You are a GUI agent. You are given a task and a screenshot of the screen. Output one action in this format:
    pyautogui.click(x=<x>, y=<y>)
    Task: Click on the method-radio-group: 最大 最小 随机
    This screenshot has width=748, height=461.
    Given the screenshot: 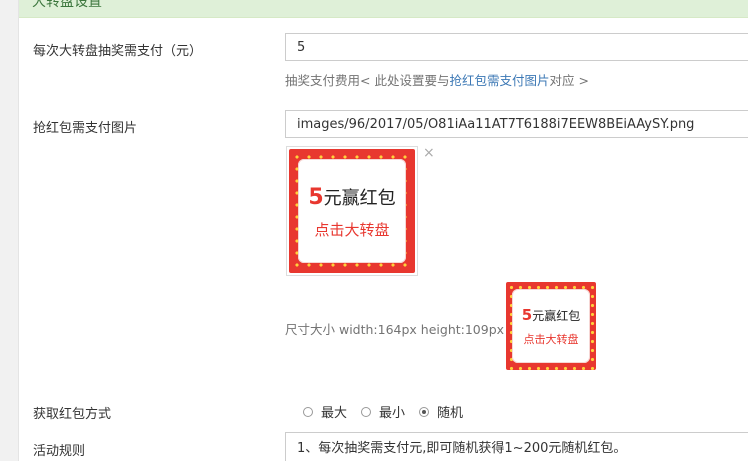 What is the action you would take?
    pyautogui.click(x=390, y=411)
    